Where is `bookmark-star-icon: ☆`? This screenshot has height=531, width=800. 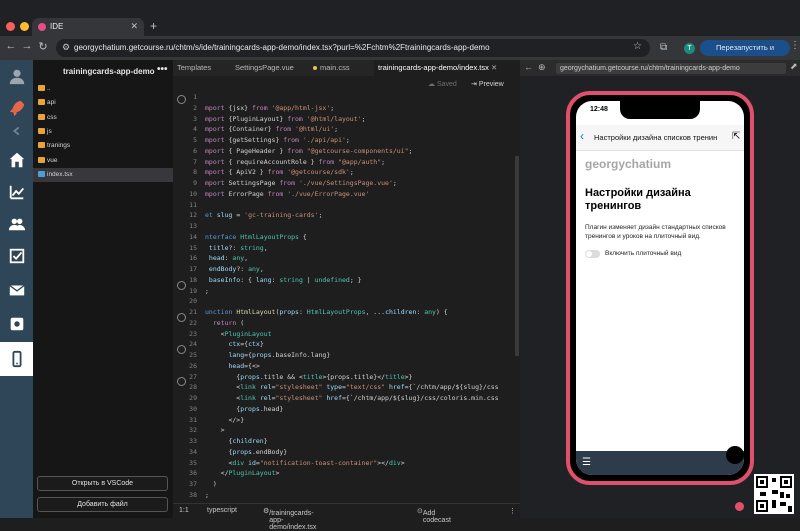 bookmark-star-icon: ☆ is located at coordinates (637, 46).